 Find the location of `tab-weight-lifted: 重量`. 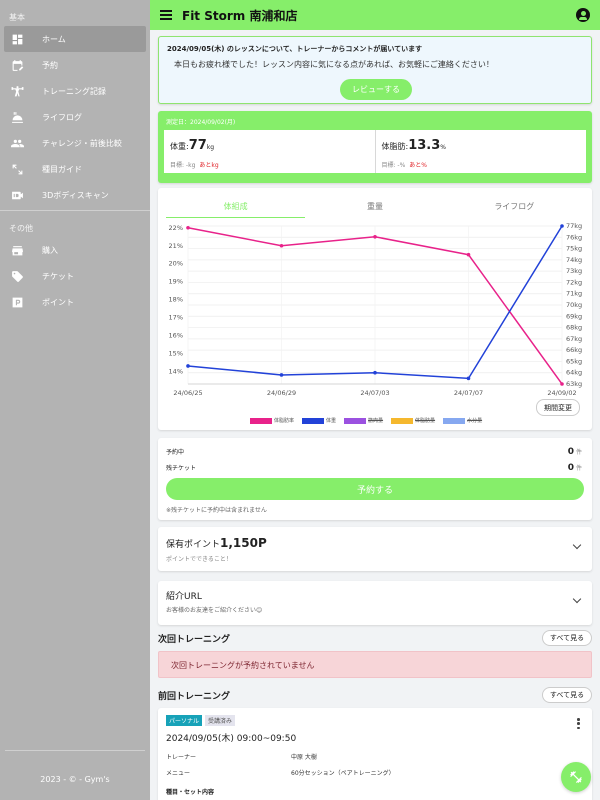

tab-weight-lifted: 重量 is located at coordinates (374, 207).